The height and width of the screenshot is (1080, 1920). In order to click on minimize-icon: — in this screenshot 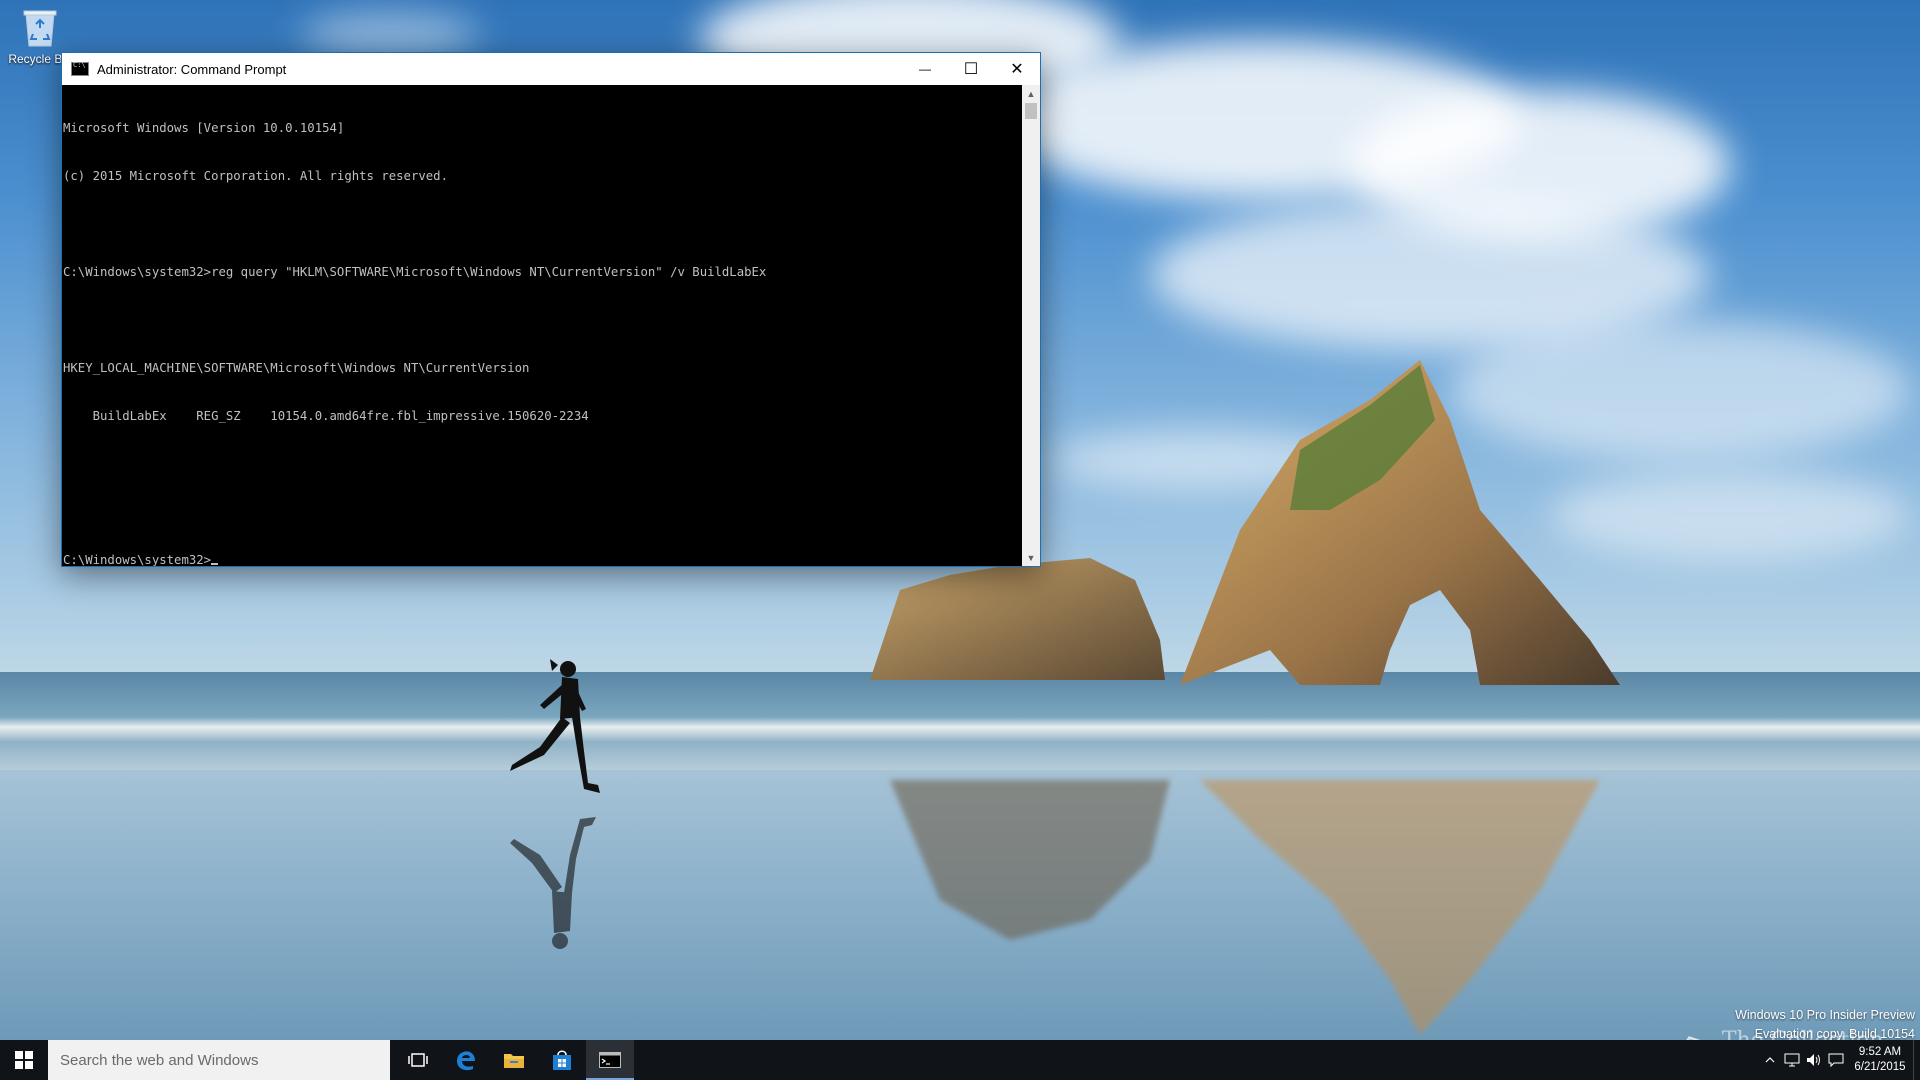, I will do `click(925, 69)`.